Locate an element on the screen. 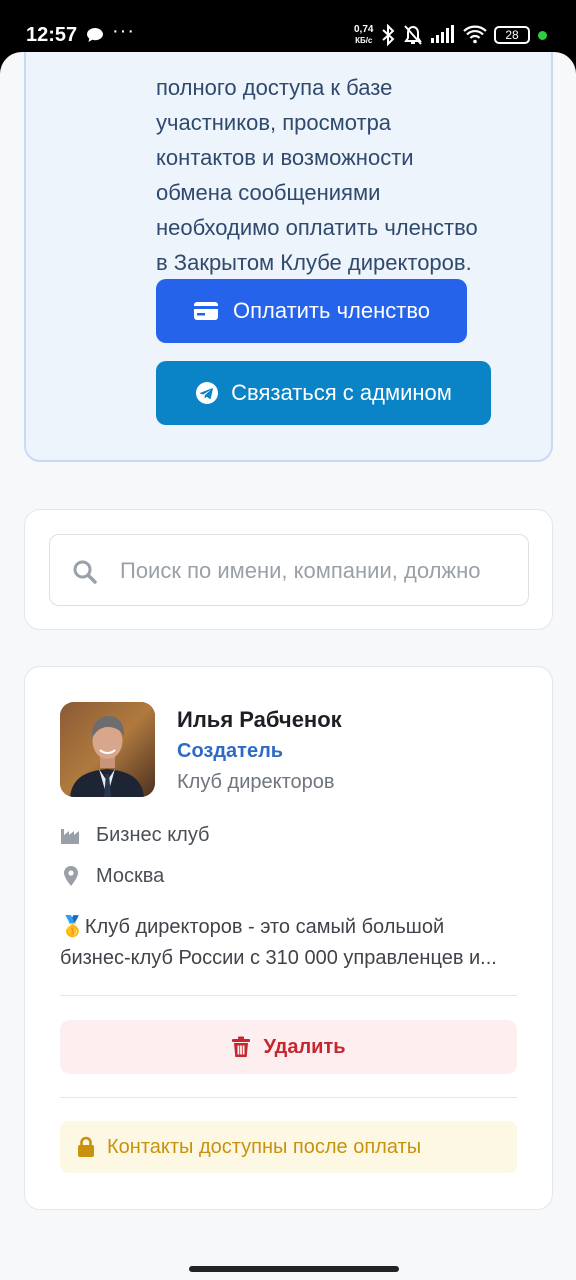  avatar-photo is located at coordinates (107, 749).